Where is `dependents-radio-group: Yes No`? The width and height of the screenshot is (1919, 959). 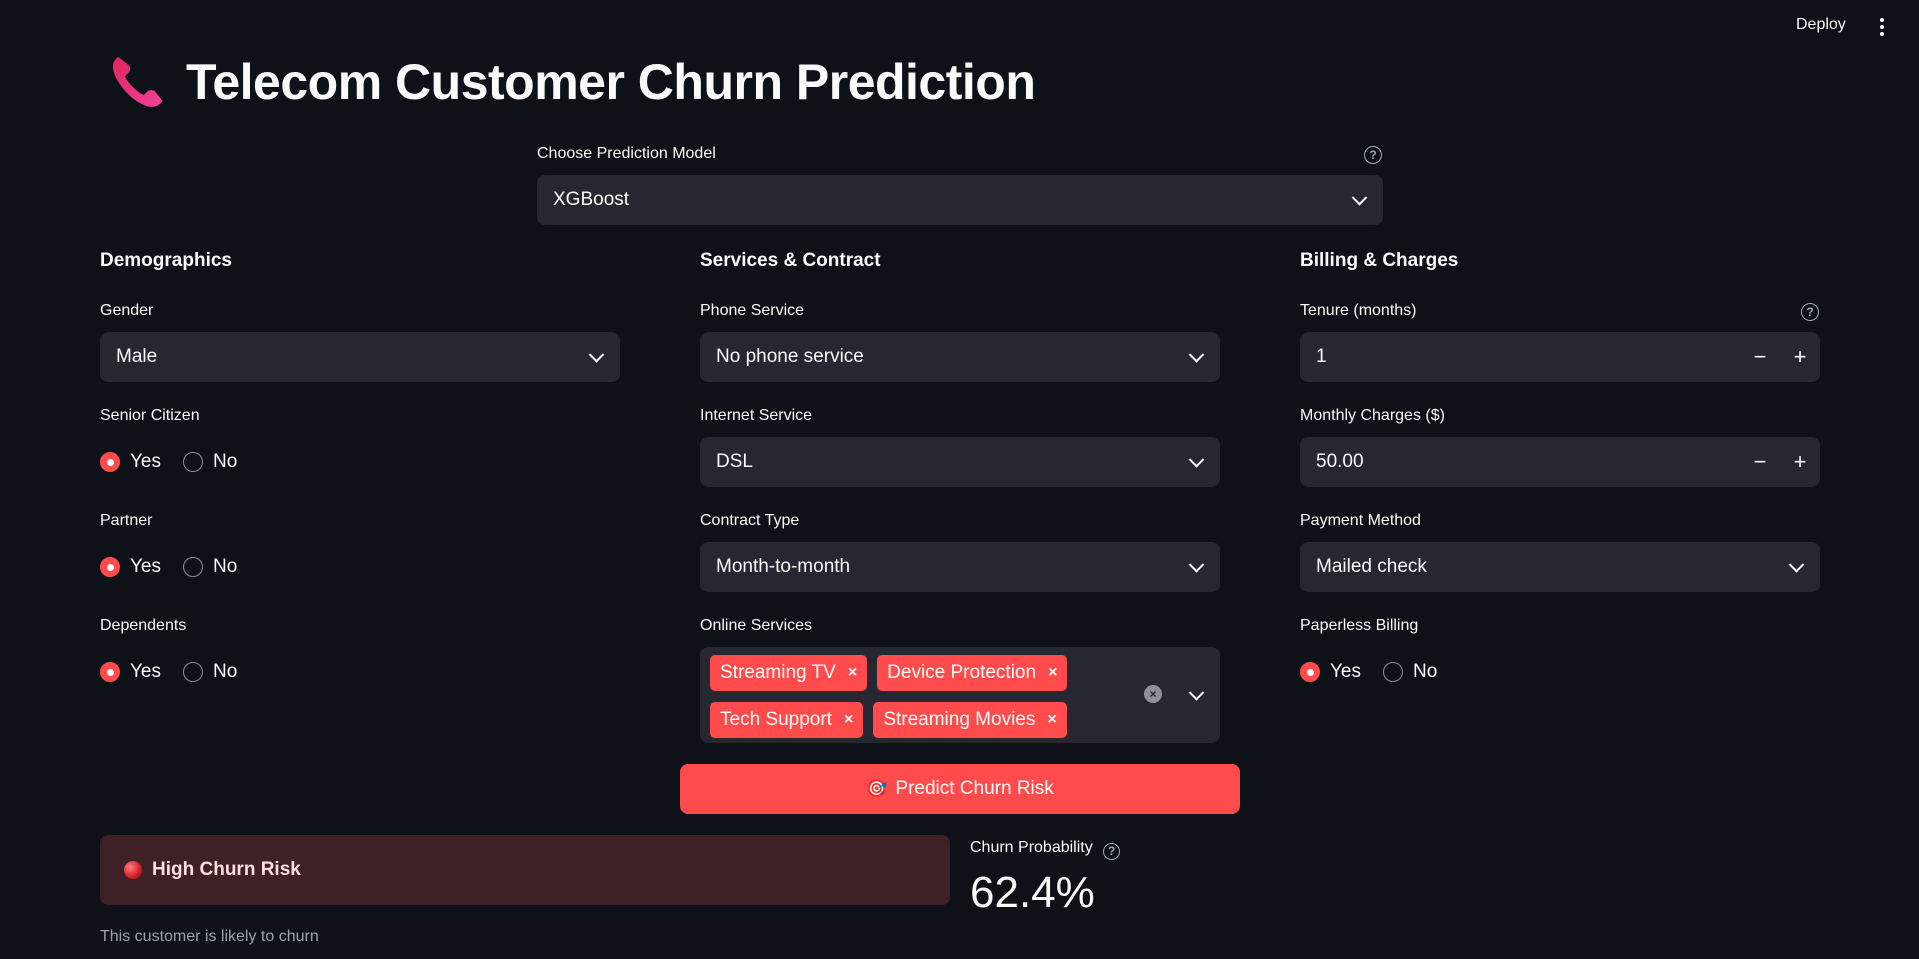 dependents-radio-group: Yes No is located at coordinates (179, 672).